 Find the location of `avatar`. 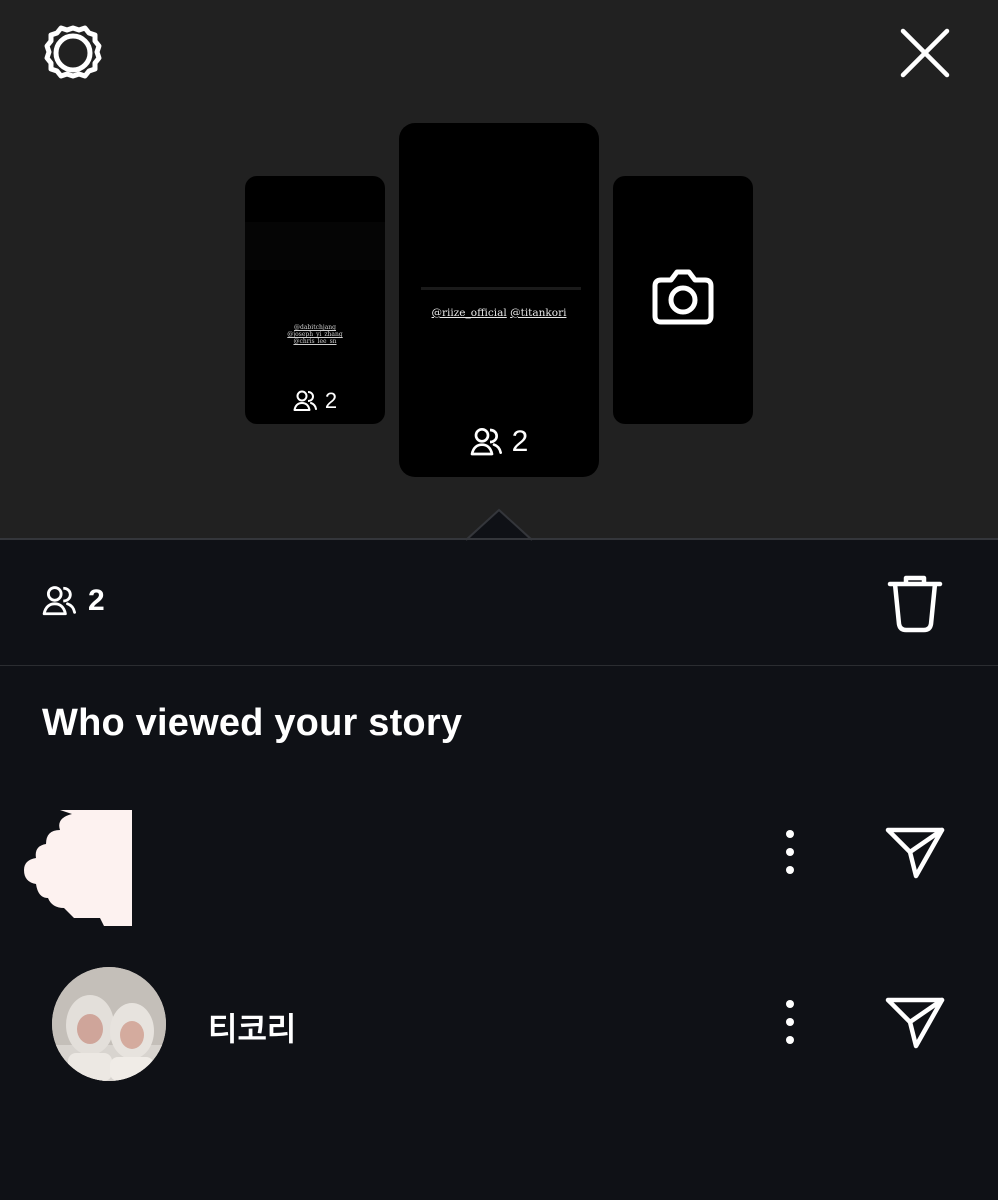

avatar is located at coordinates (109, 1024).